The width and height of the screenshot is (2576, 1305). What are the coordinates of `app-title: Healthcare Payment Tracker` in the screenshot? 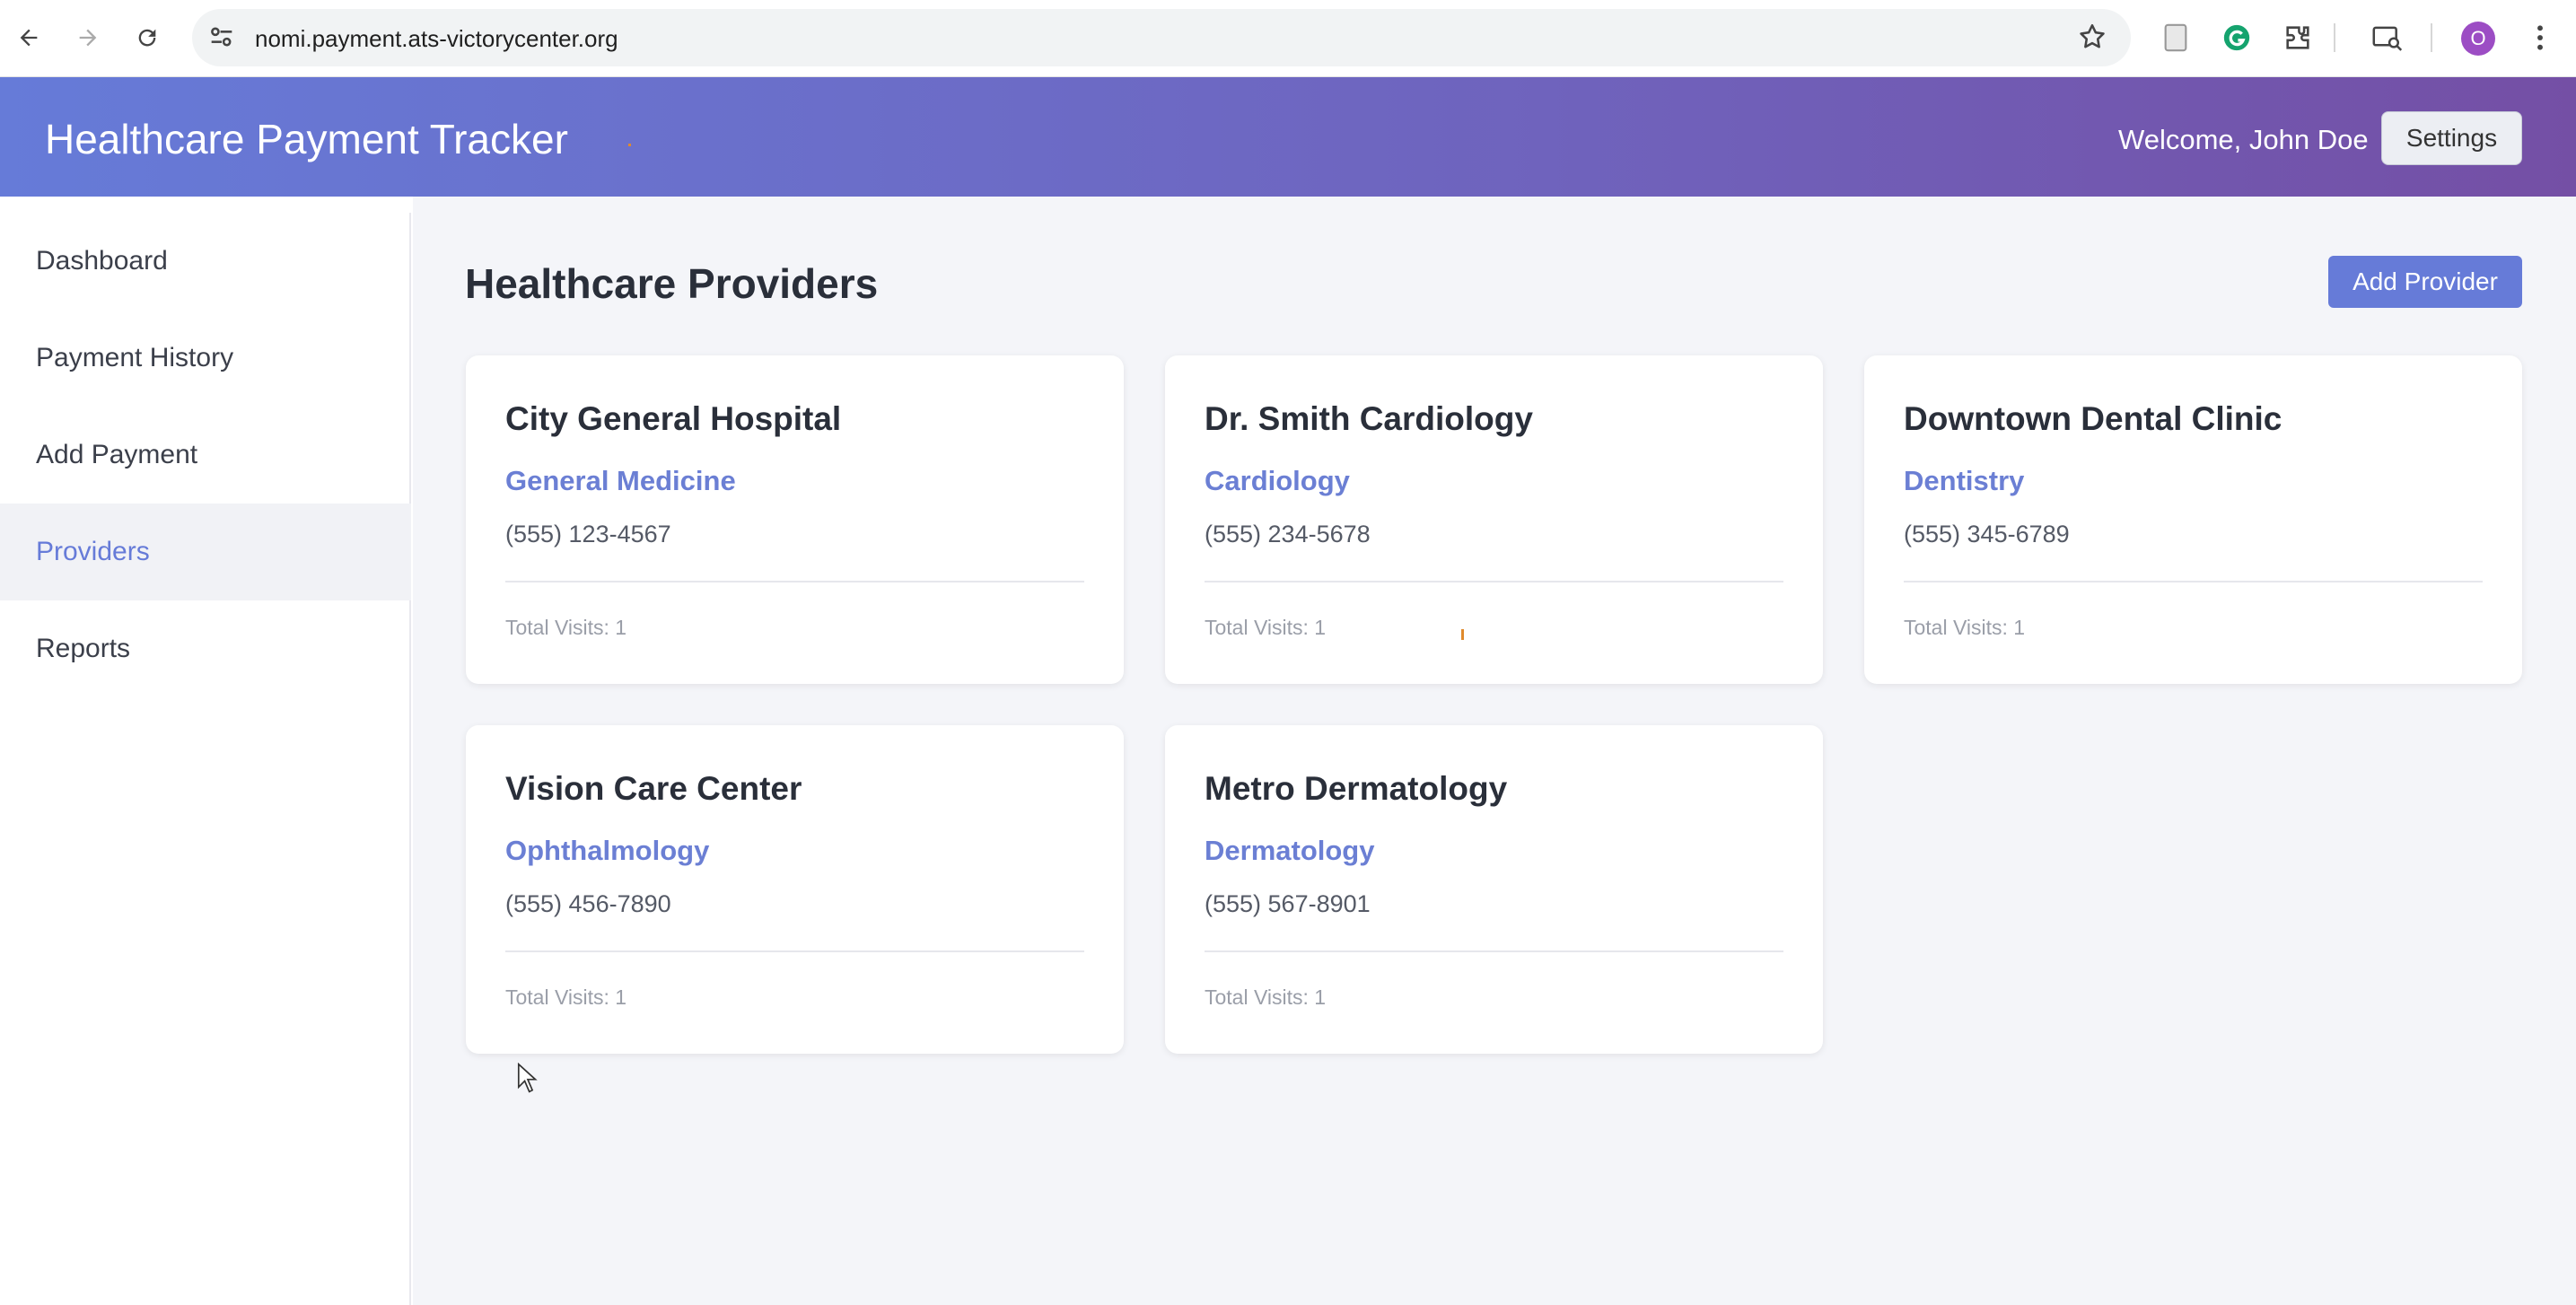 It's located at (306, 139).